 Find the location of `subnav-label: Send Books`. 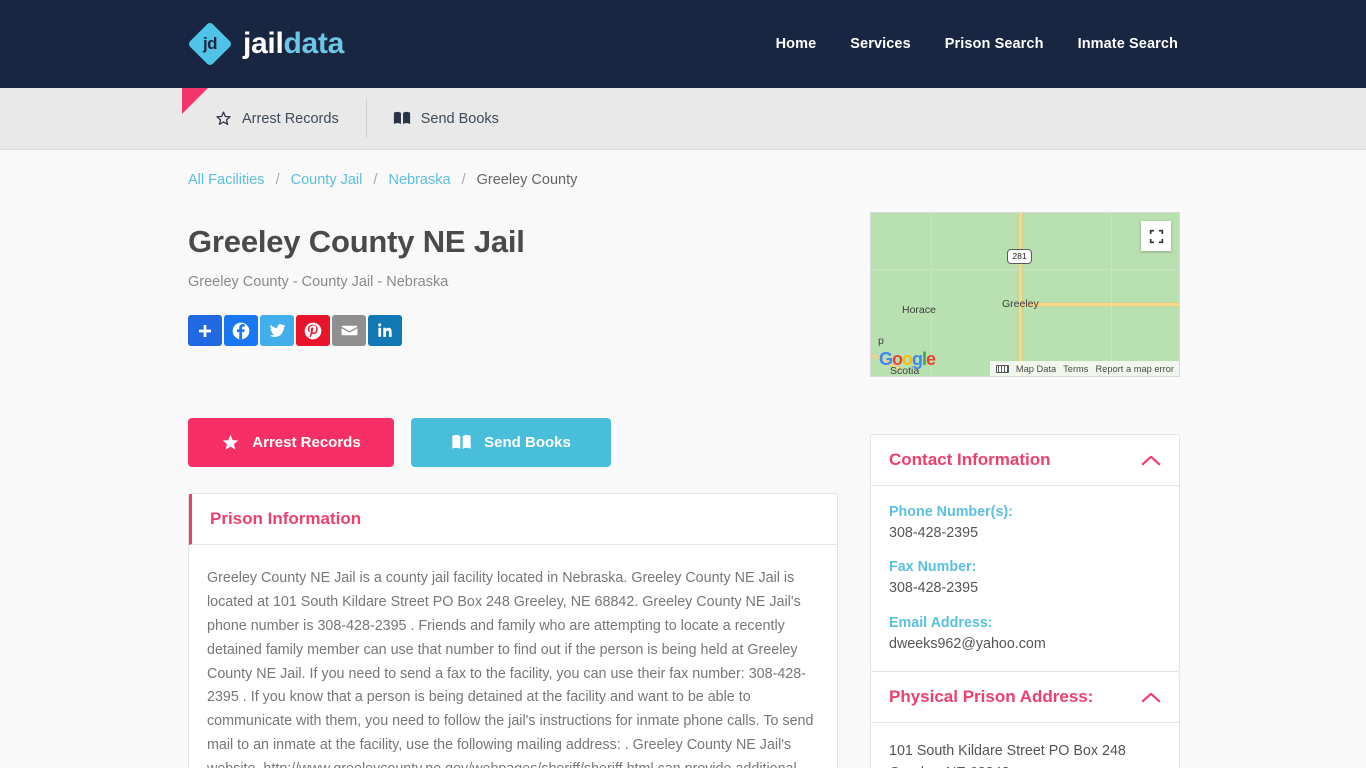

subnav-label: Send Books is located at coordinates (459, 118).